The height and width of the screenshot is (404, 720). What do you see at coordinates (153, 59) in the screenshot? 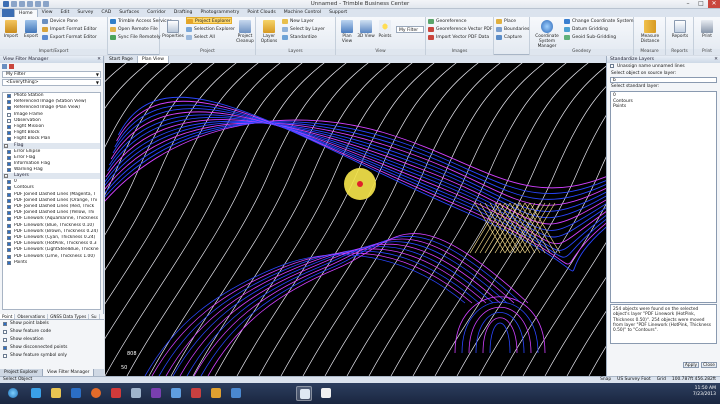
I see `tab-plan-view: Plan View` at bounding box center [153, 59].